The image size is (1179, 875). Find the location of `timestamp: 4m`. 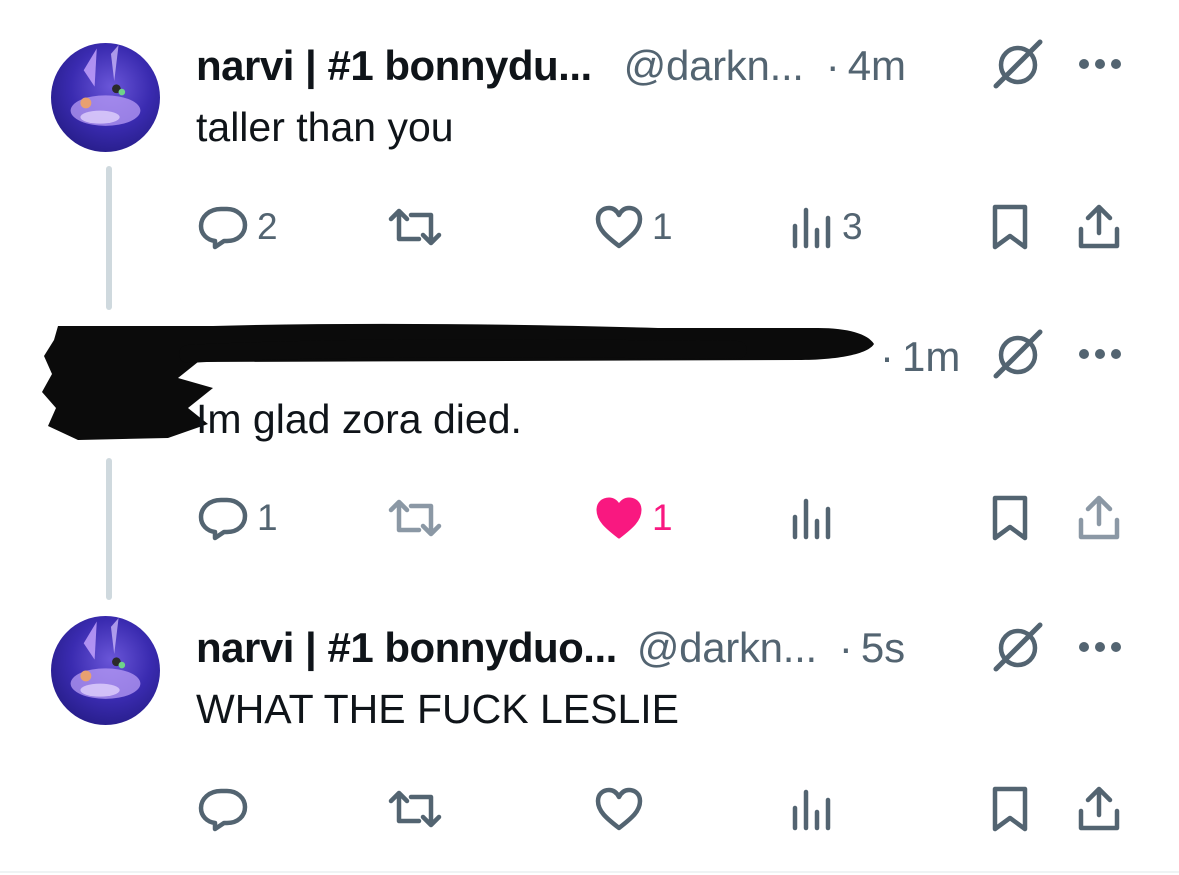

timestamp: 4m is located at coordinates (877, 66).